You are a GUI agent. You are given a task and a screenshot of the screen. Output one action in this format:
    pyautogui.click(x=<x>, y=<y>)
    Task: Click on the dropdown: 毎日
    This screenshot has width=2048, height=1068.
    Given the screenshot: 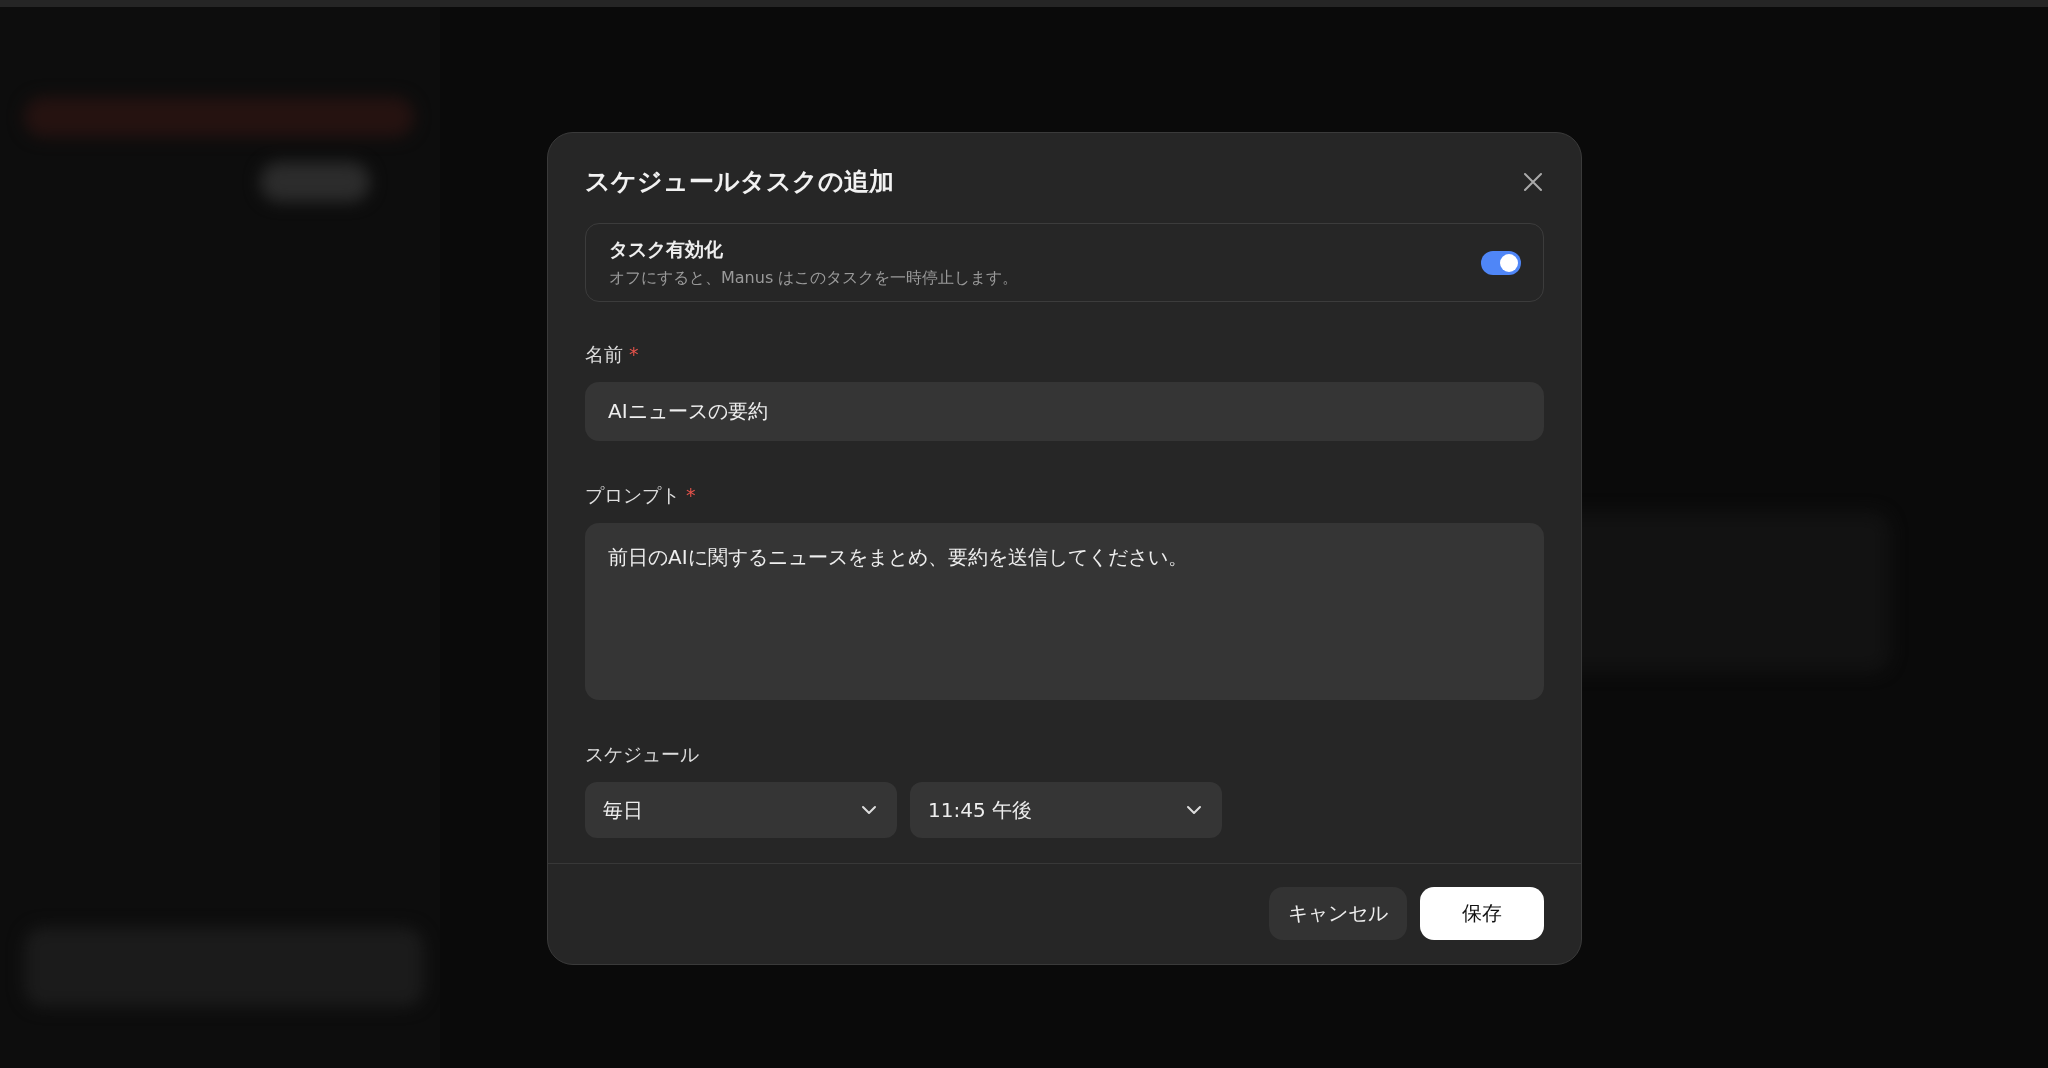 What is the action you would take?
    pyautogui.click(x=741, y=810)
    